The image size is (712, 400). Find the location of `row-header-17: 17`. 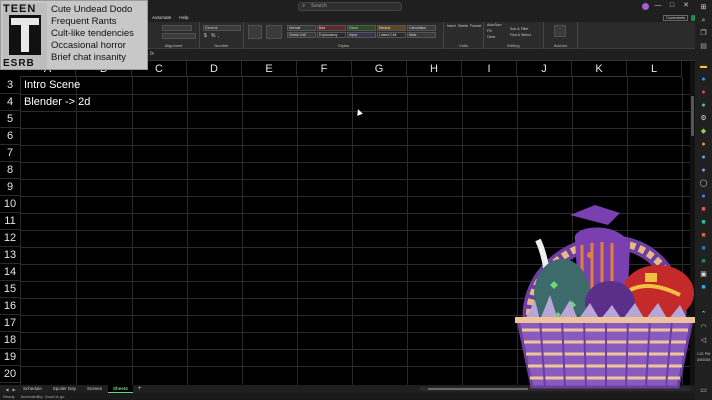

row-header-17: 17 is located at coordinates (10, 323).